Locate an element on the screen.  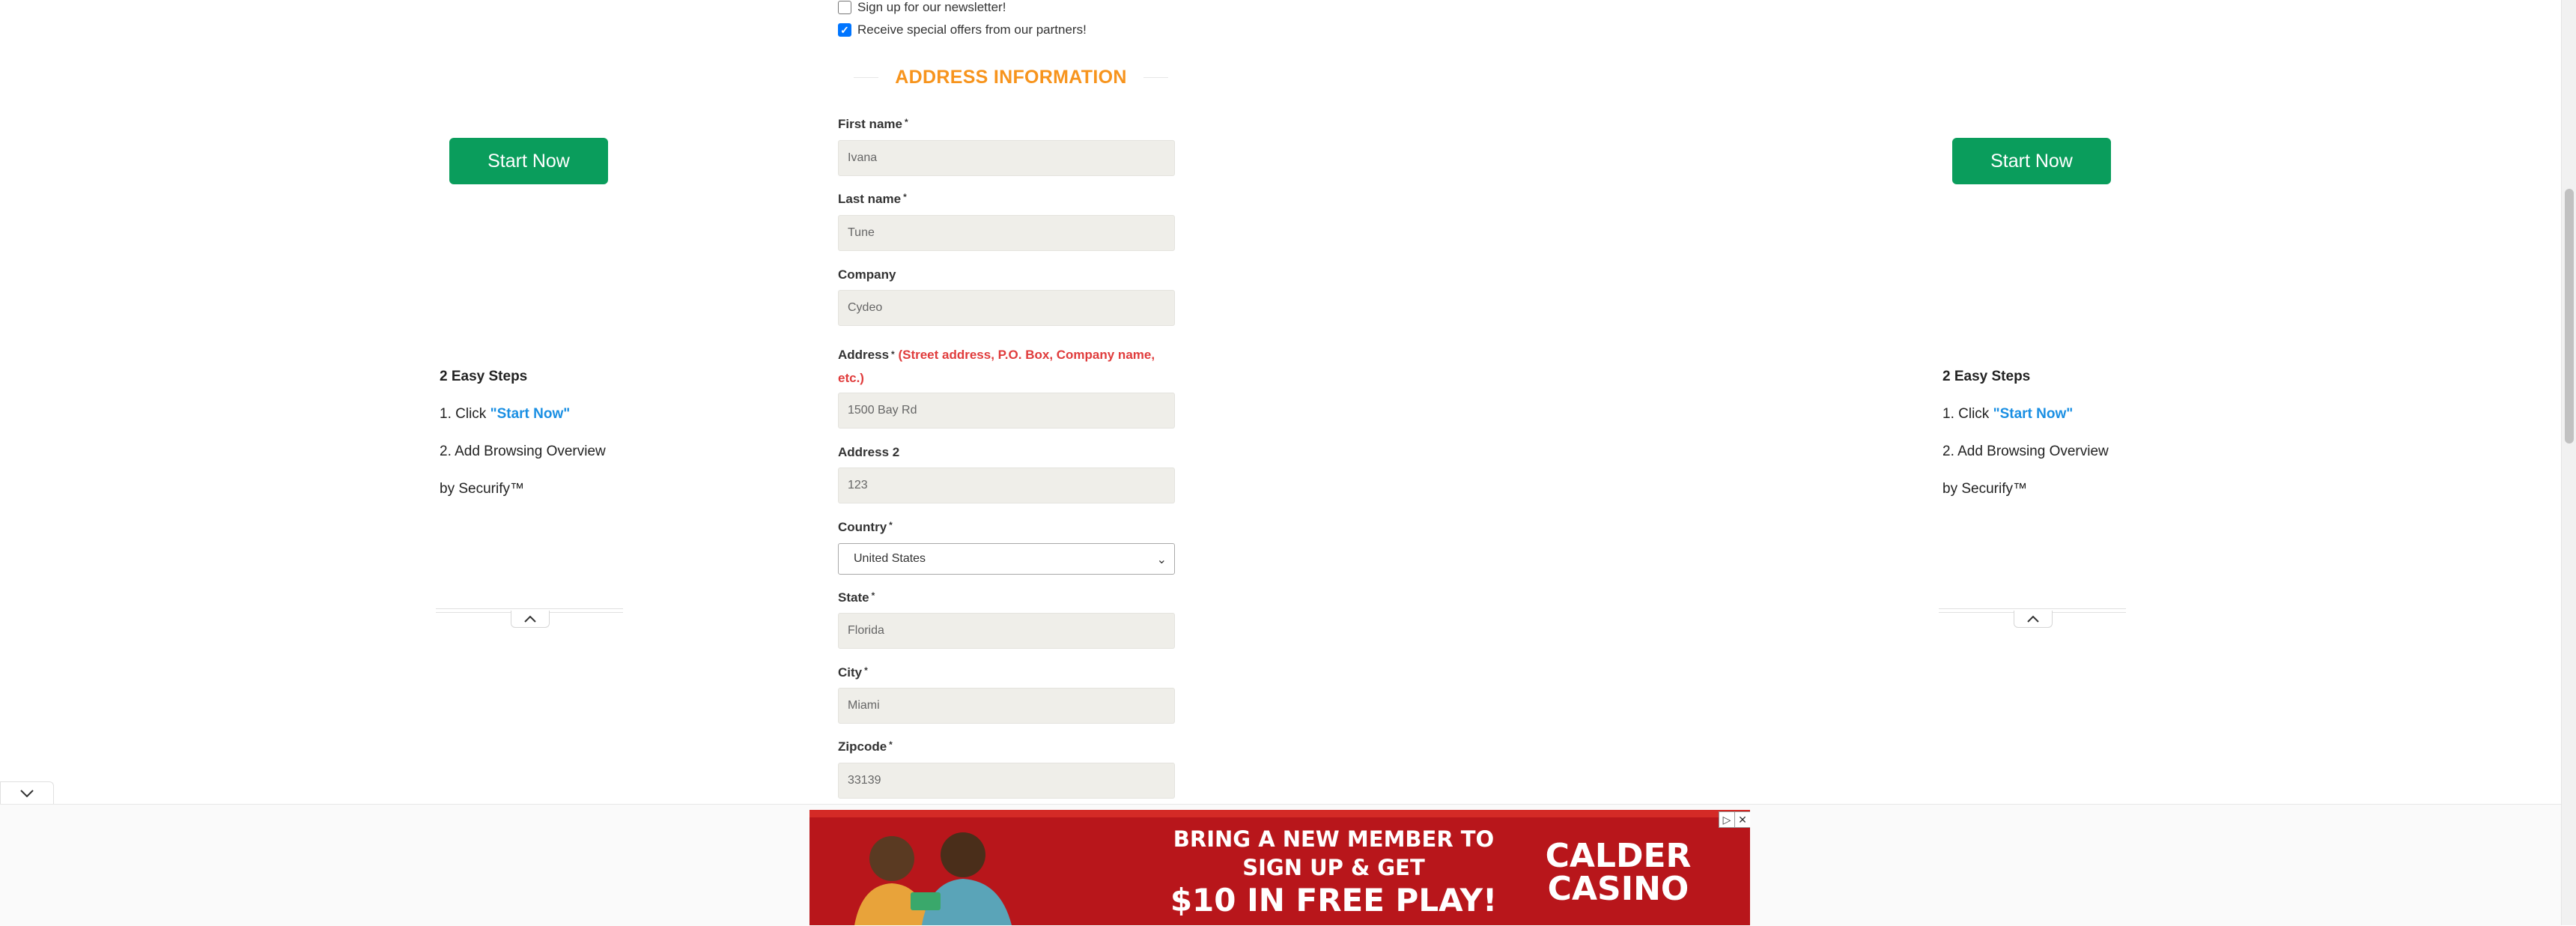
ad-collapse-toggle is located at coordinates (27, 793).